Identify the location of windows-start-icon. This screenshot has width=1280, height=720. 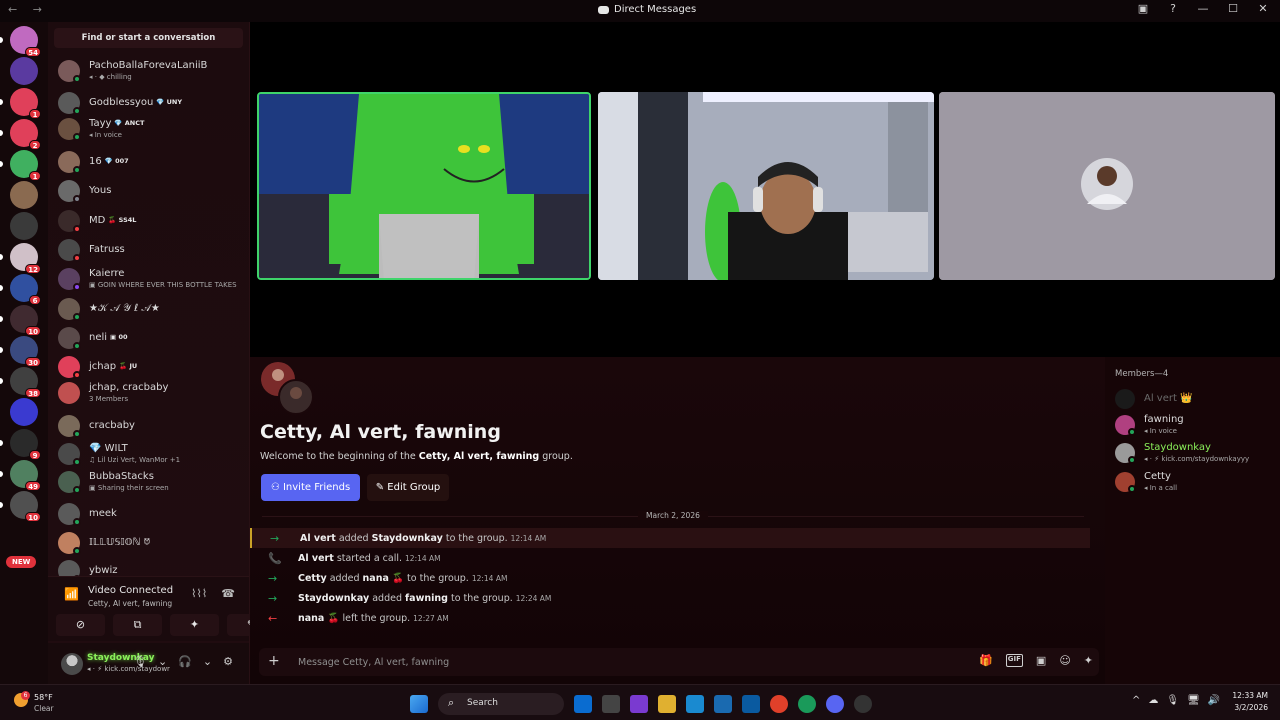
(419, 704).